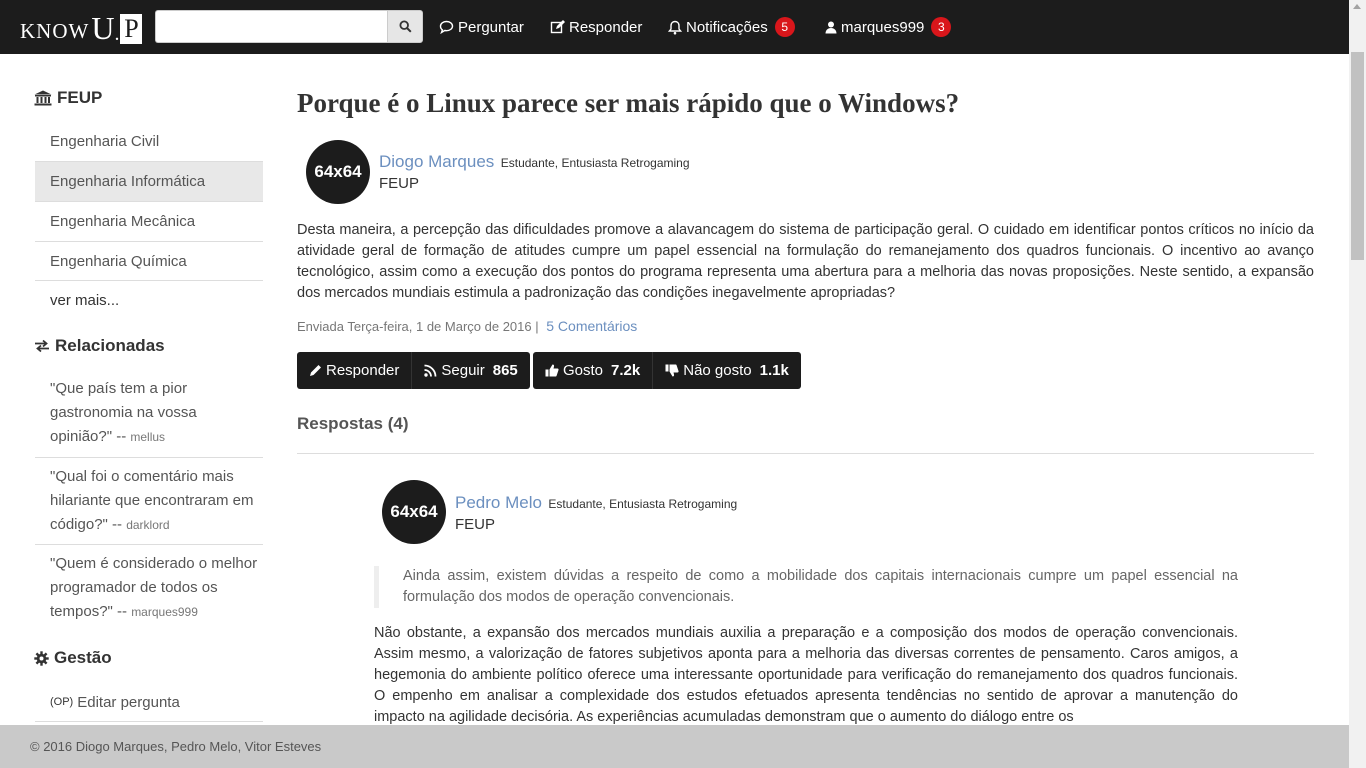 The image size is (1366, 768). What do you see at coordinates (148, 525) in the screenshot?
I see `related-author: darklord` at bounding box center [148, 525].